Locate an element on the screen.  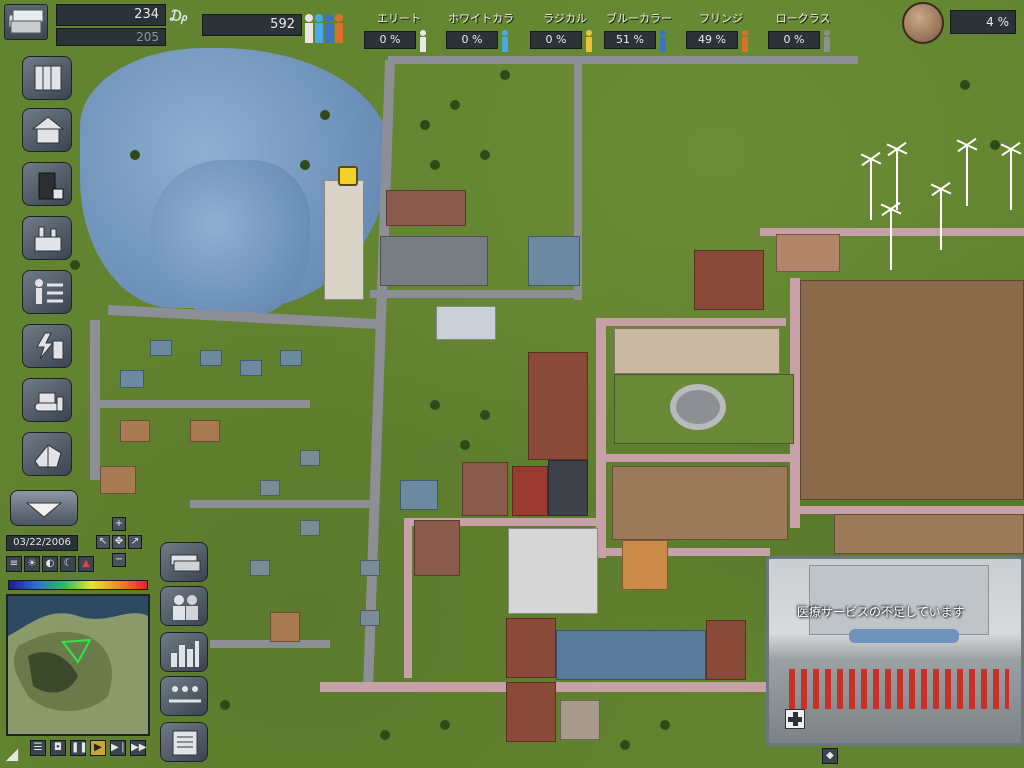
minimap is located at coordinates (78, 665).